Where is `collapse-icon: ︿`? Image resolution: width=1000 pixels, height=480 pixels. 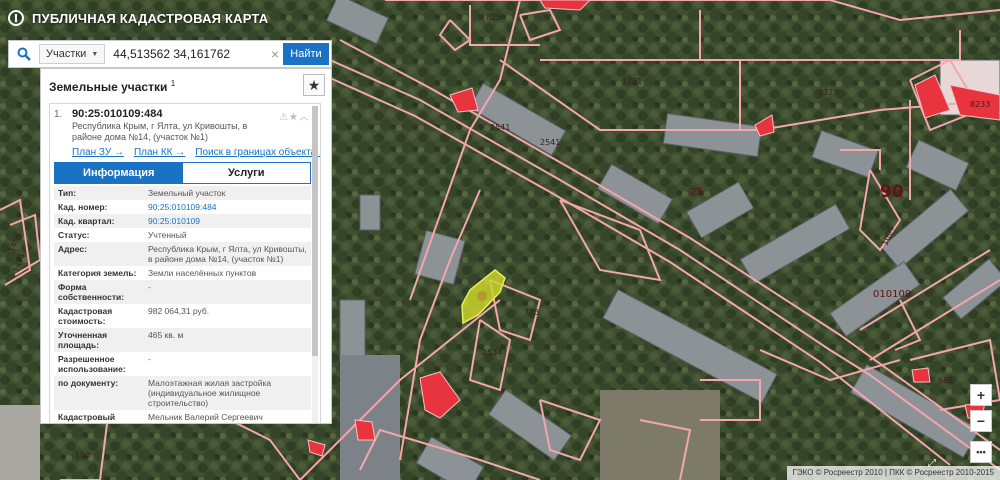
collapse-icon: ︿ is located at coordinates (304, 117).